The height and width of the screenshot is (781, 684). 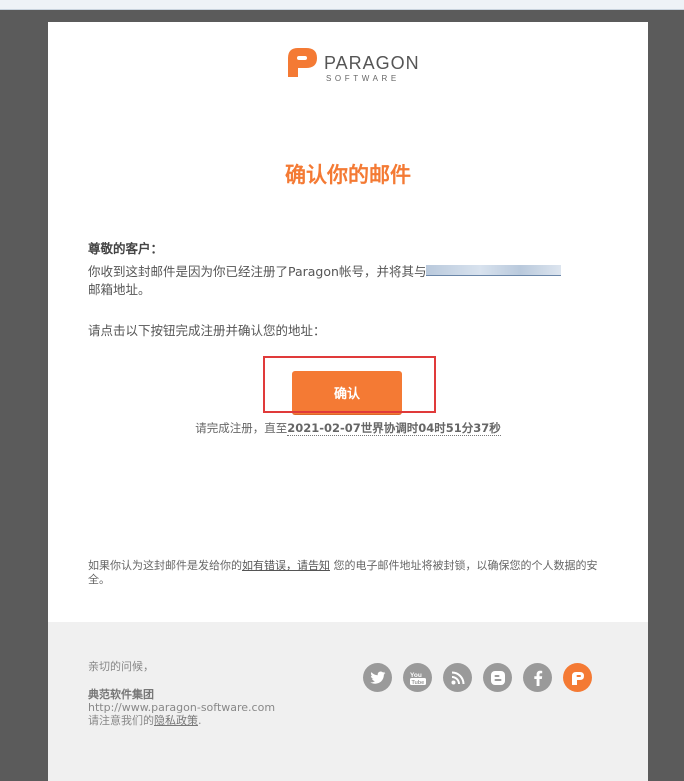 I want to click on instruction-text: 请点击以下按钮完成注册并确认您的地址：, so click(x=207, y=330).